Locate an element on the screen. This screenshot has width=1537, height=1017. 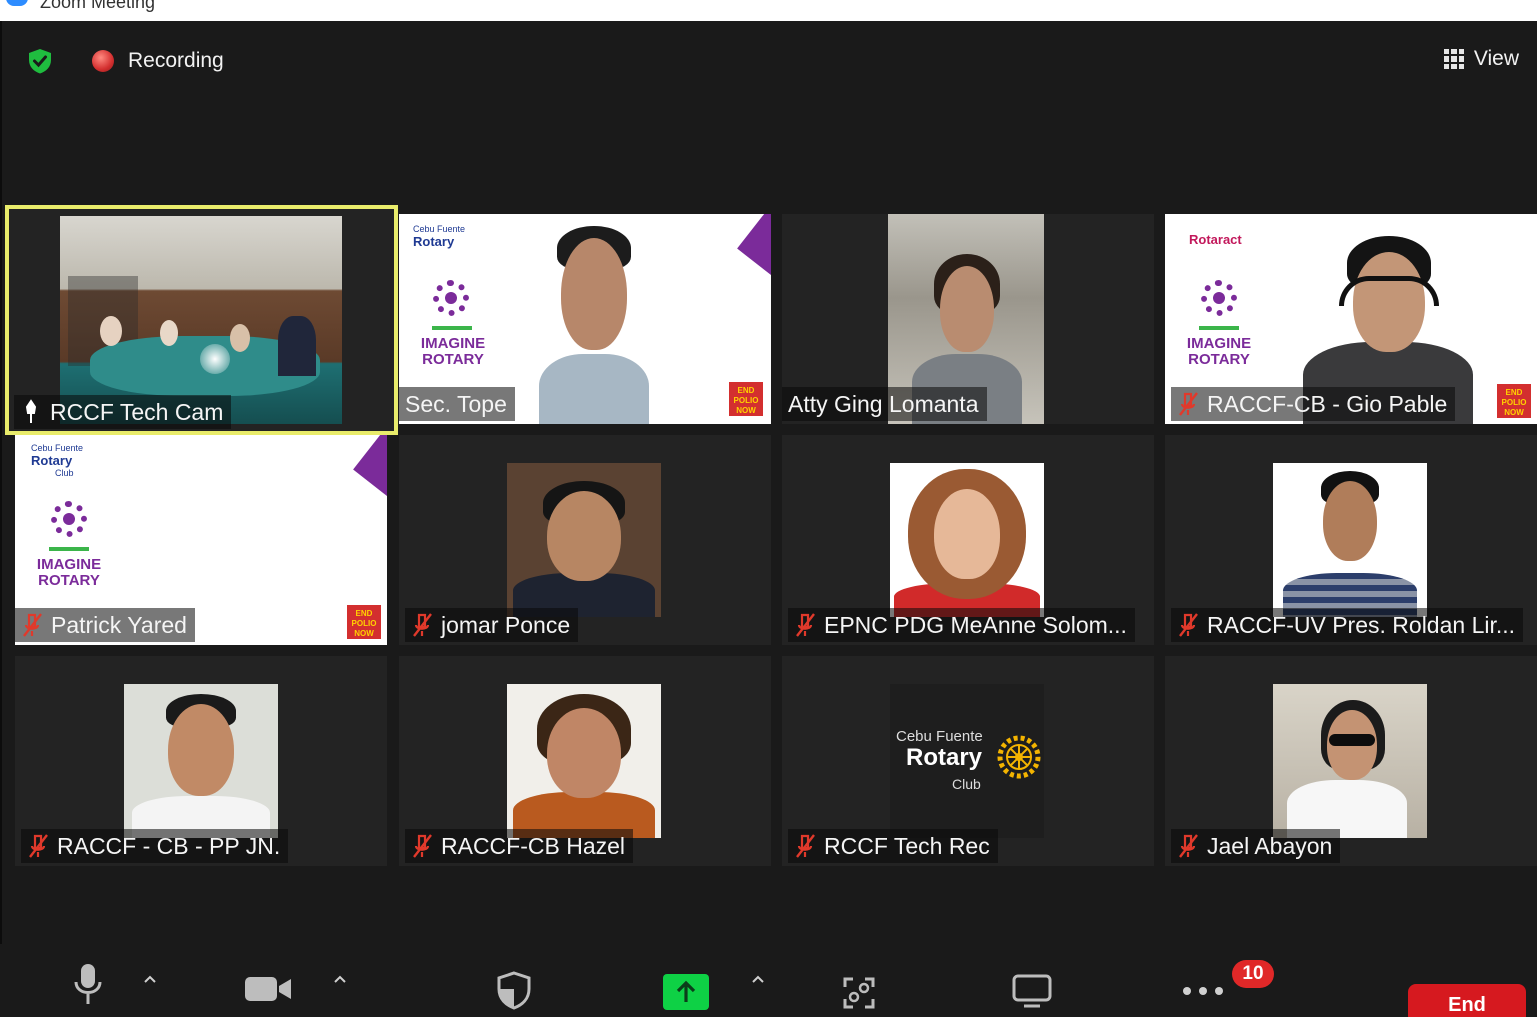
rotaract-logo: Rotaract is located at coordinates (1215, 239).